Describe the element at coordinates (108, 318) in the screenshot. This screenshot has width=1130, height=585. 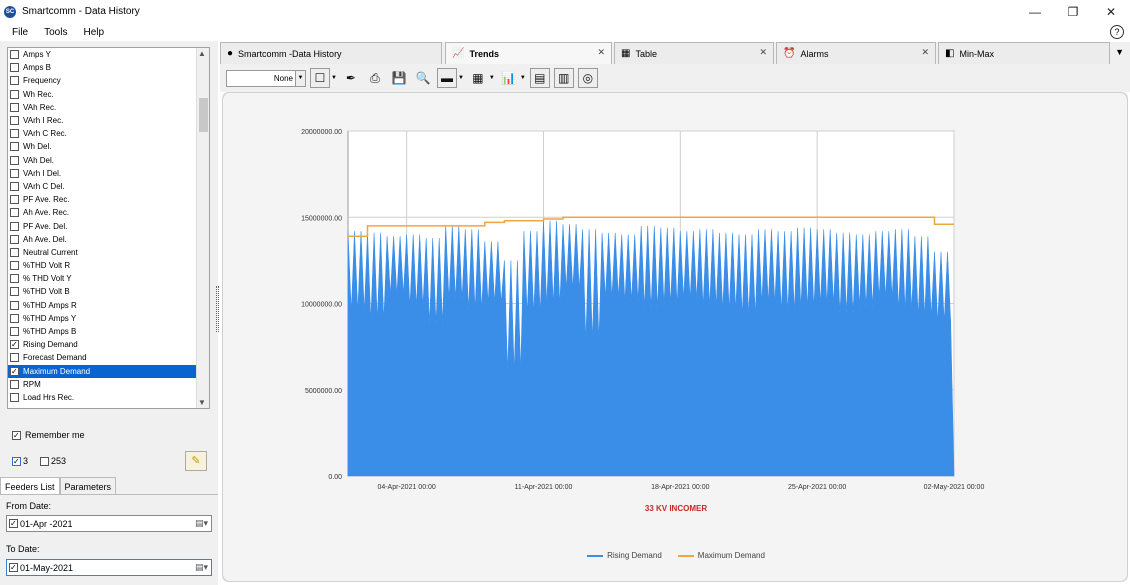
I see `parameter-item: %THD Amps Y` at that location.